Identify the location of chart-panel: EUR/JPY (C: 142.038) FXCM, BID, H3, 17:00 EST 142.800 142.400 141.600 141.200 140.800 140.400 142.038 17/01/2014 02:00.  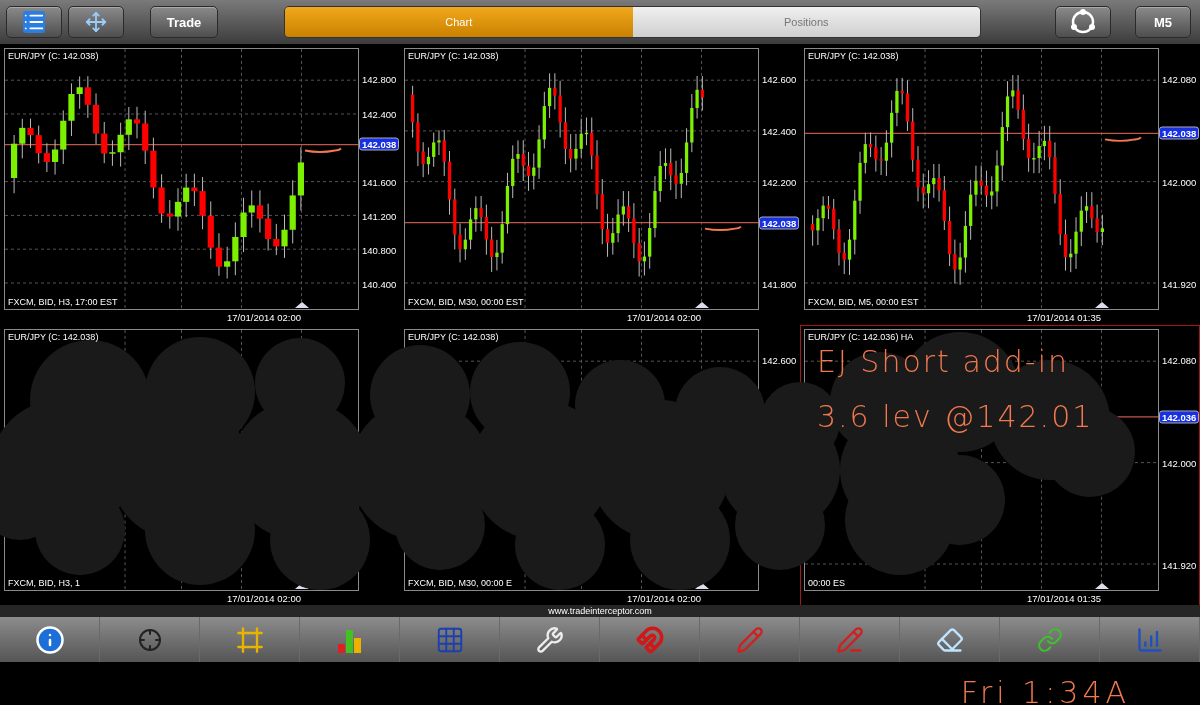
(200, 184).